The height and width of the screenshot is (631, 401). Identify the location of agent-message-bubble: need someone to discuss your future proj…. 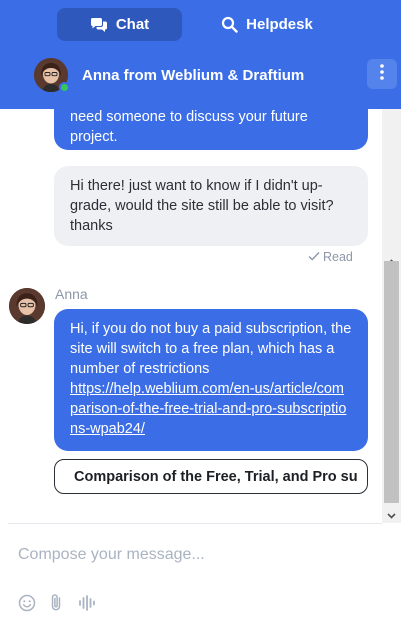
(211, 129).